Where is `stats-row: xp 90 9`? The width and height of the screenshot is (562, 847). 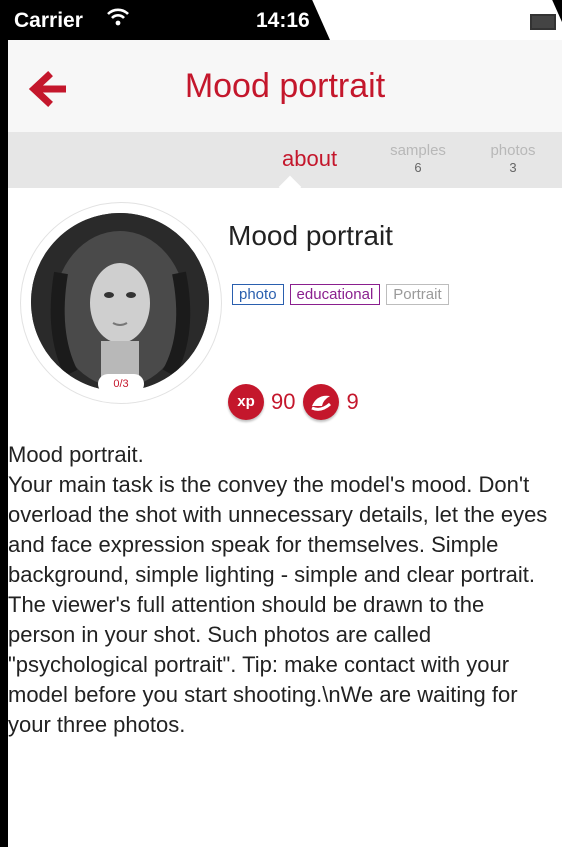 stats-row: xp 90 9 is located at coordinates (297, 402).